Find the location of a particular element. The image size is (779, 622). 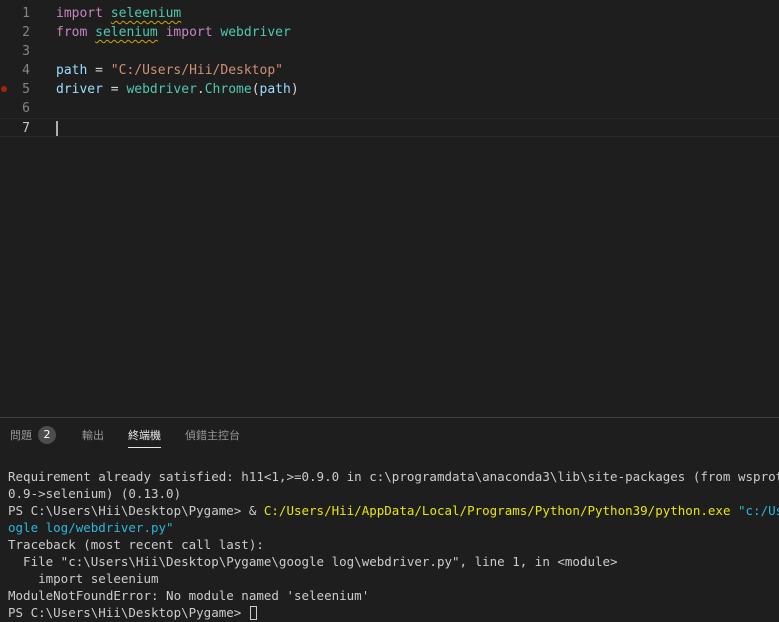

terminal-line: Traceback (most recent call last): is located at coordinates (393, 544).